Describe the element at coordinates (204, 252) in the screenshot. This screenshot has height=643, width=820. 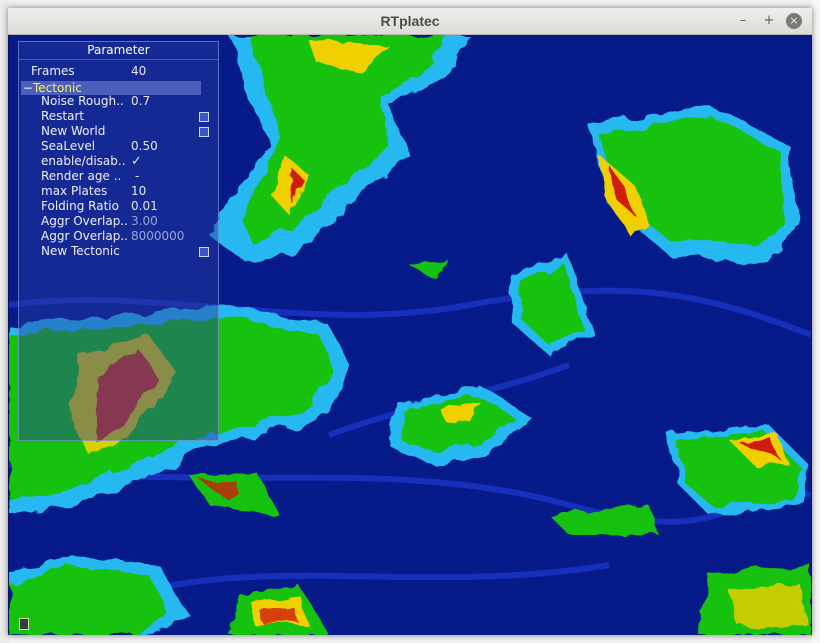
I see `new-tectonic-checkbox` at that location.